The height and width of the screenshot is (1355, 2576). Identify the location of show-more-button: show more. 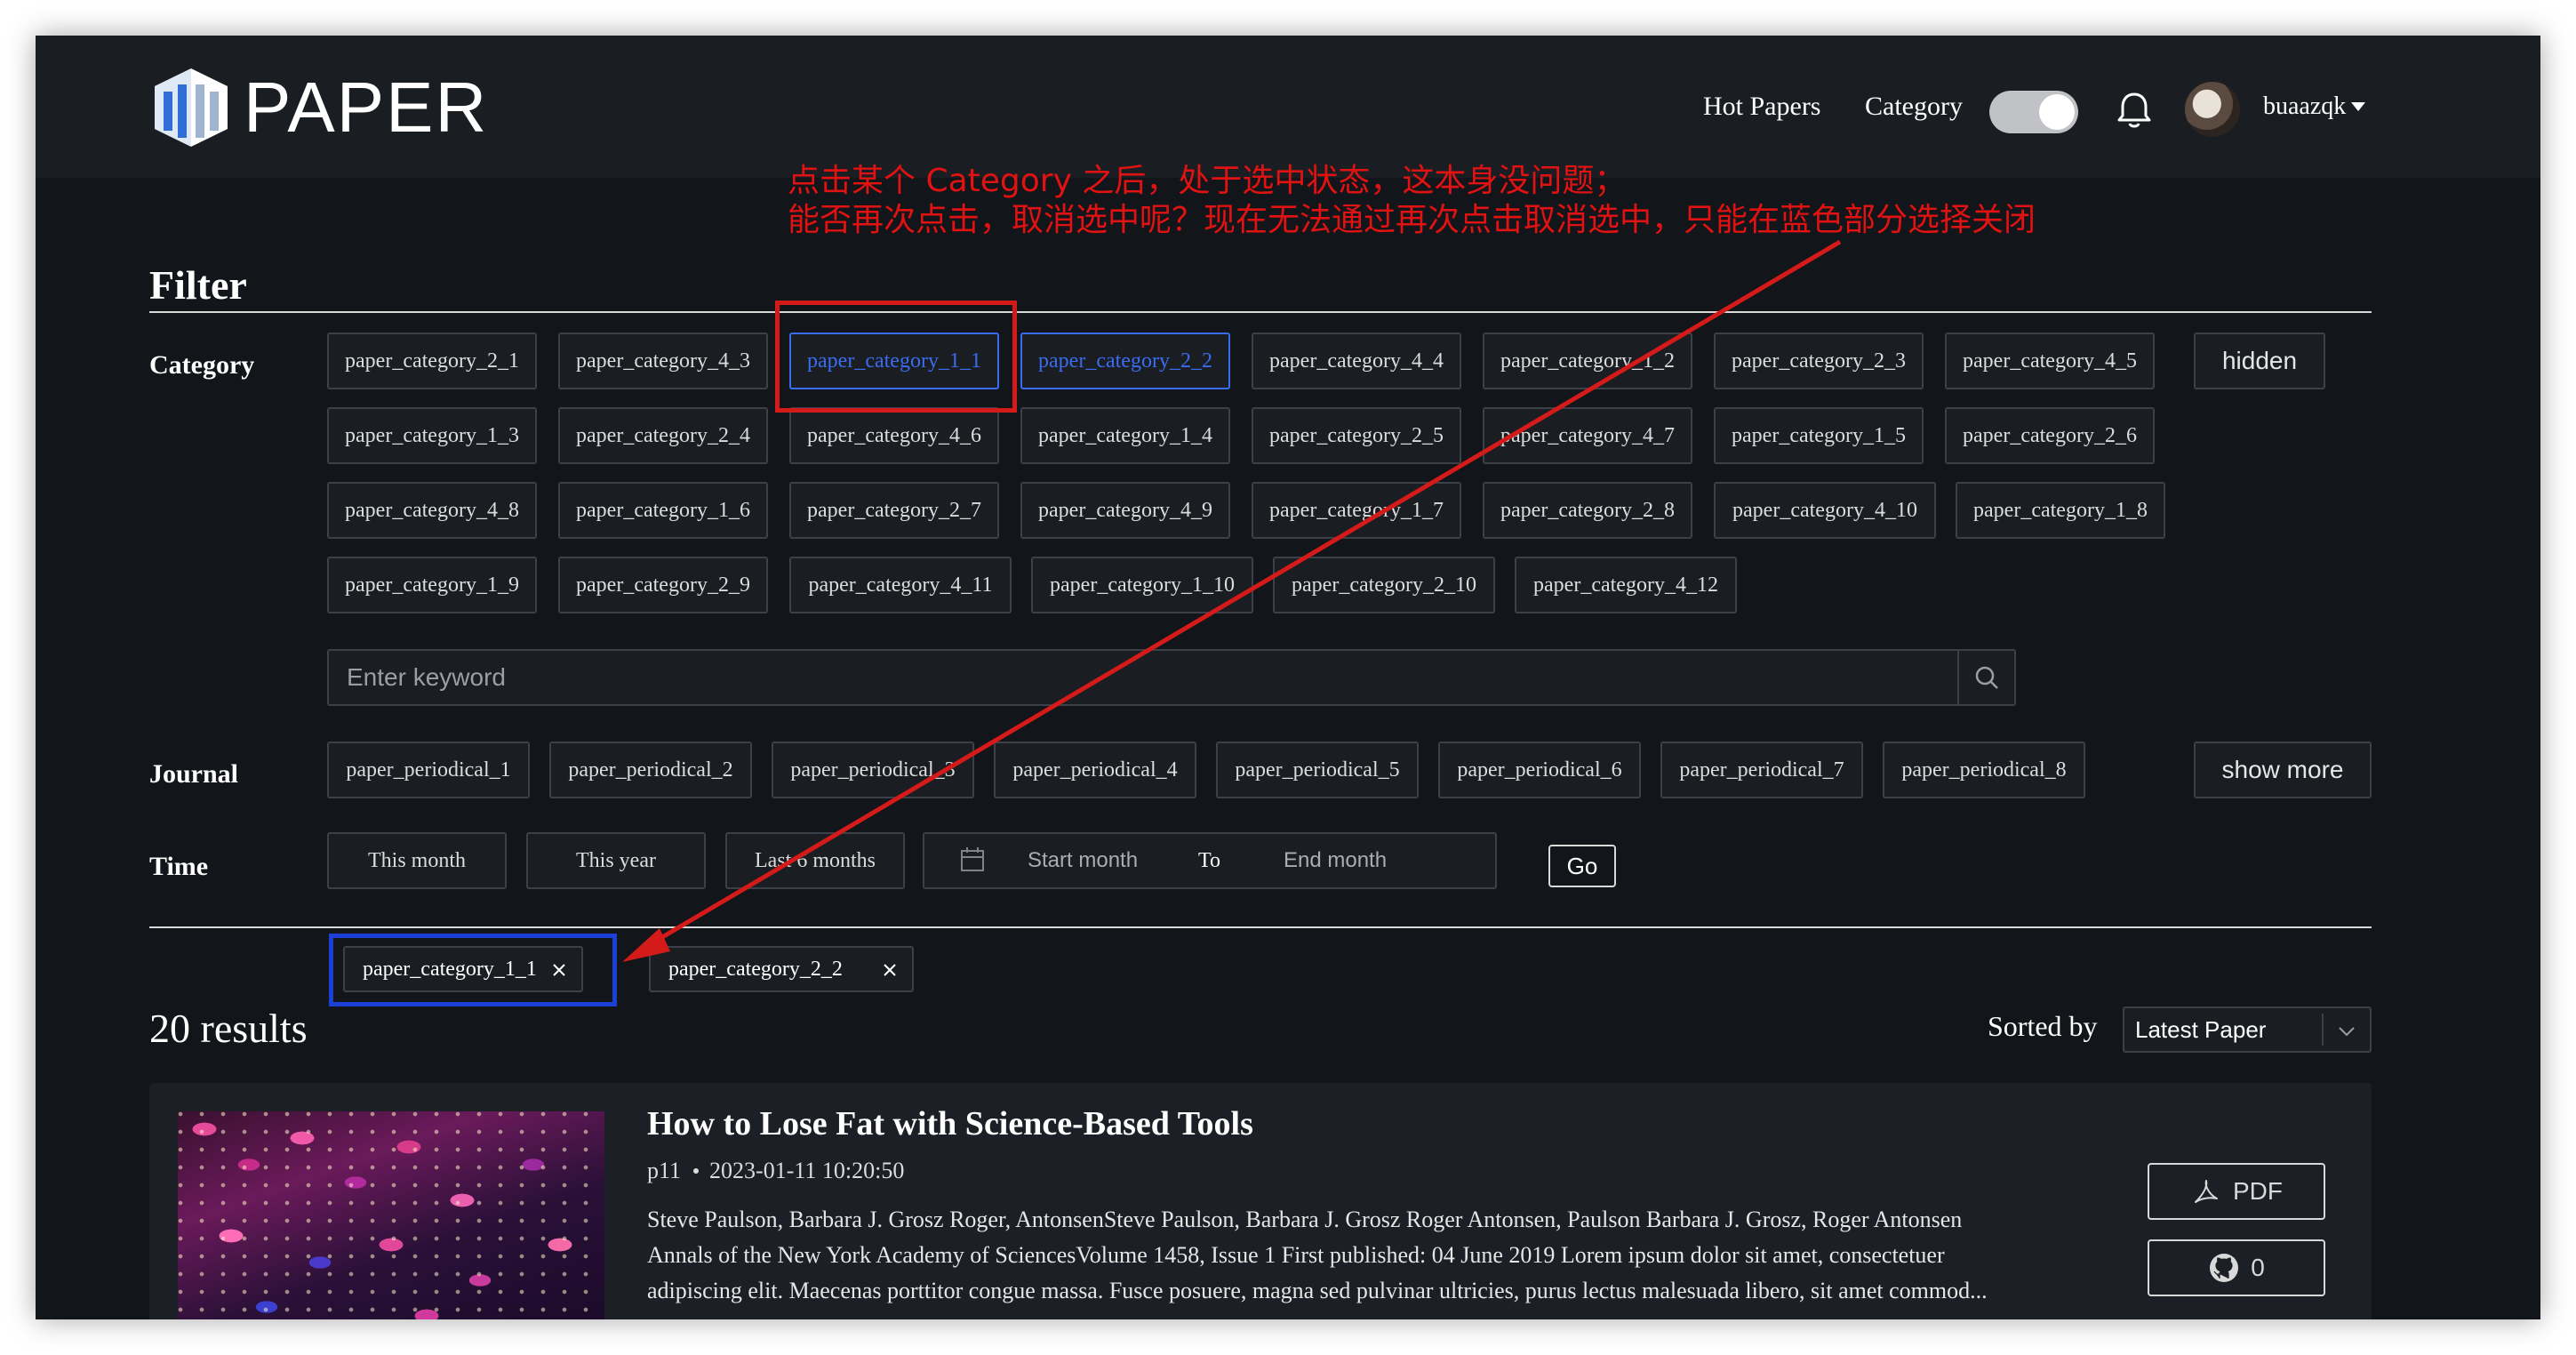
(2283, 770).